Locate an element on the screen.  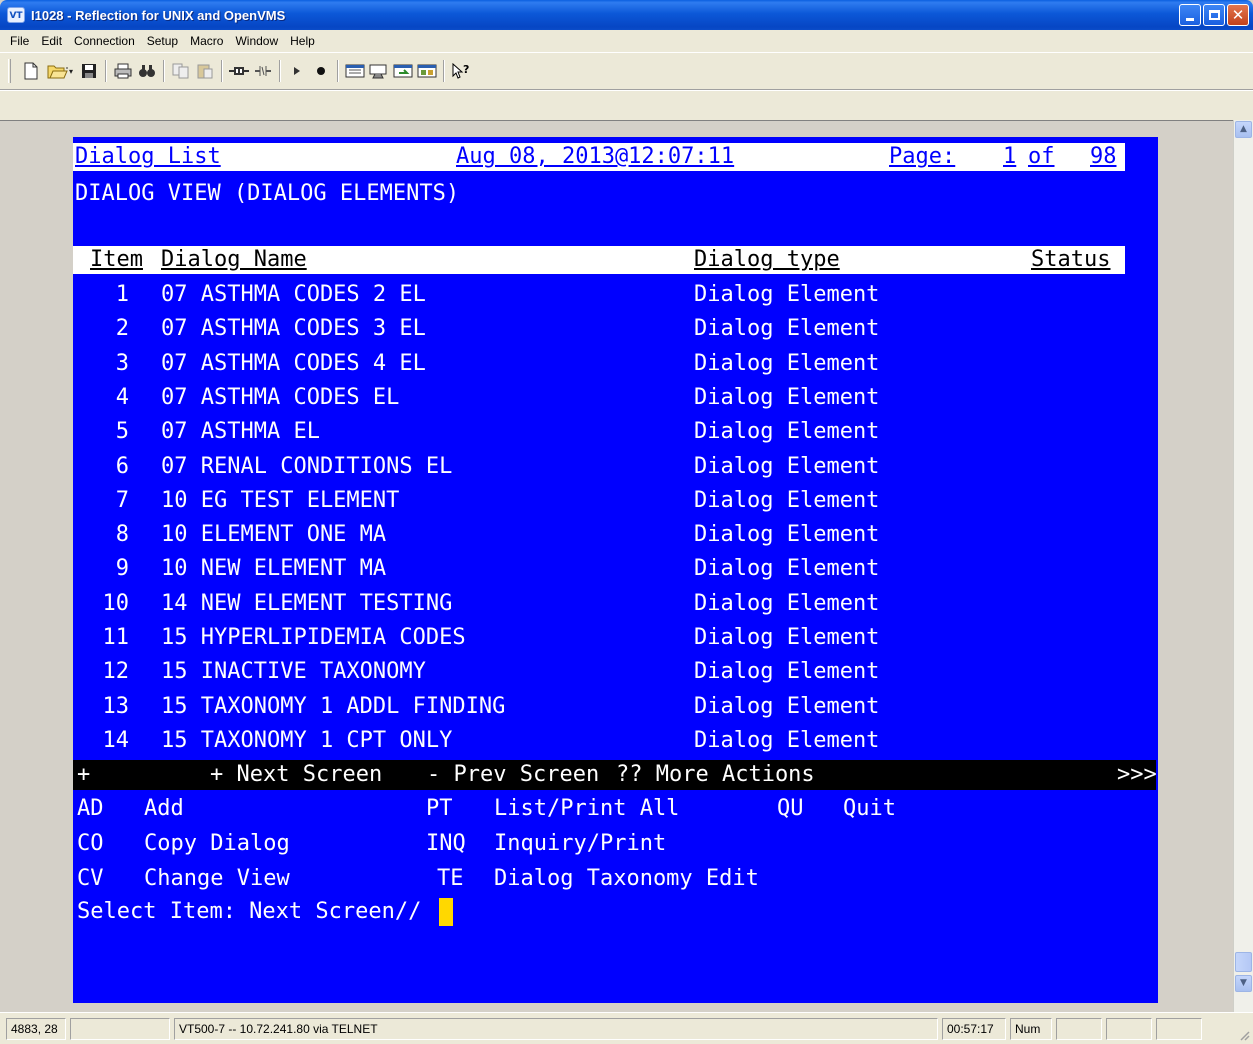
row-item-number: 12 is located at coordinates (65, 672).